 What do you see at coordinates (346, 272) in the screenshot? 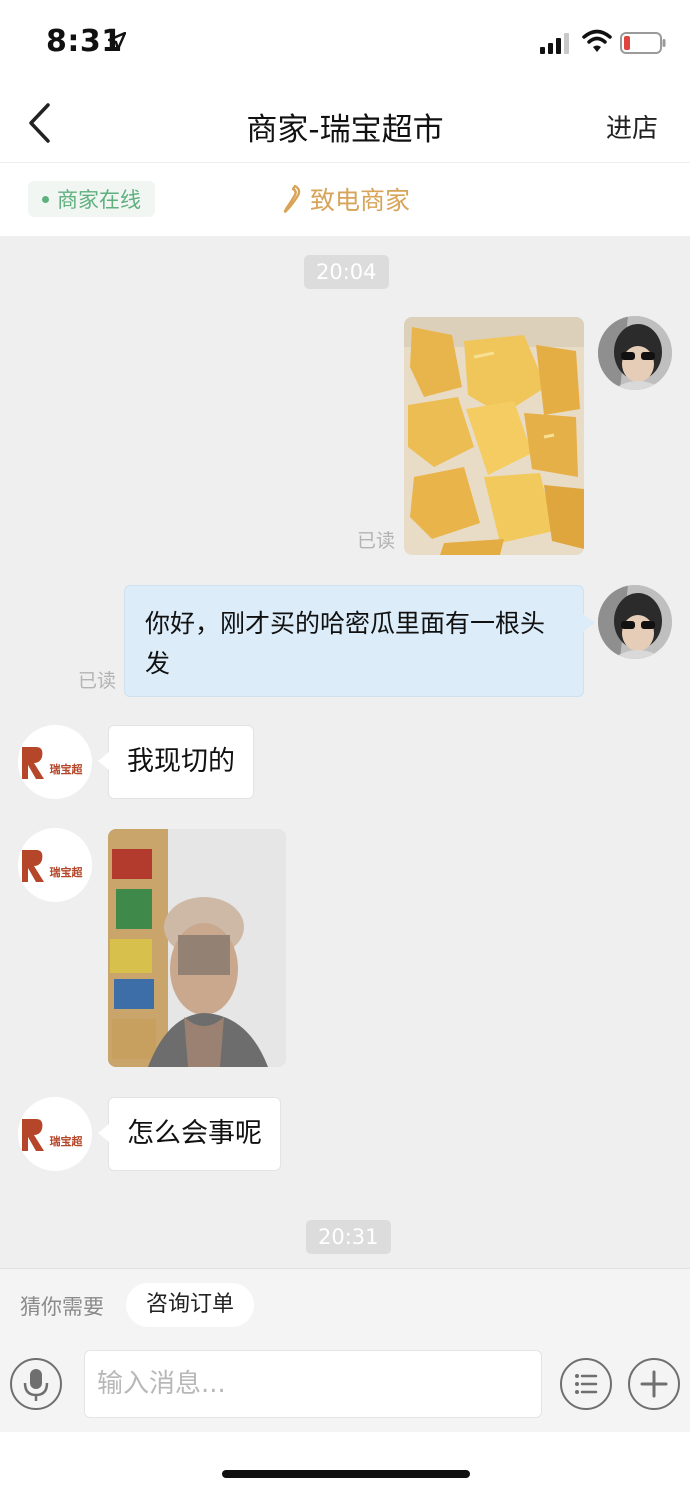
I see `timestamp-chip: 20:04` at bounding box center [346, 272].